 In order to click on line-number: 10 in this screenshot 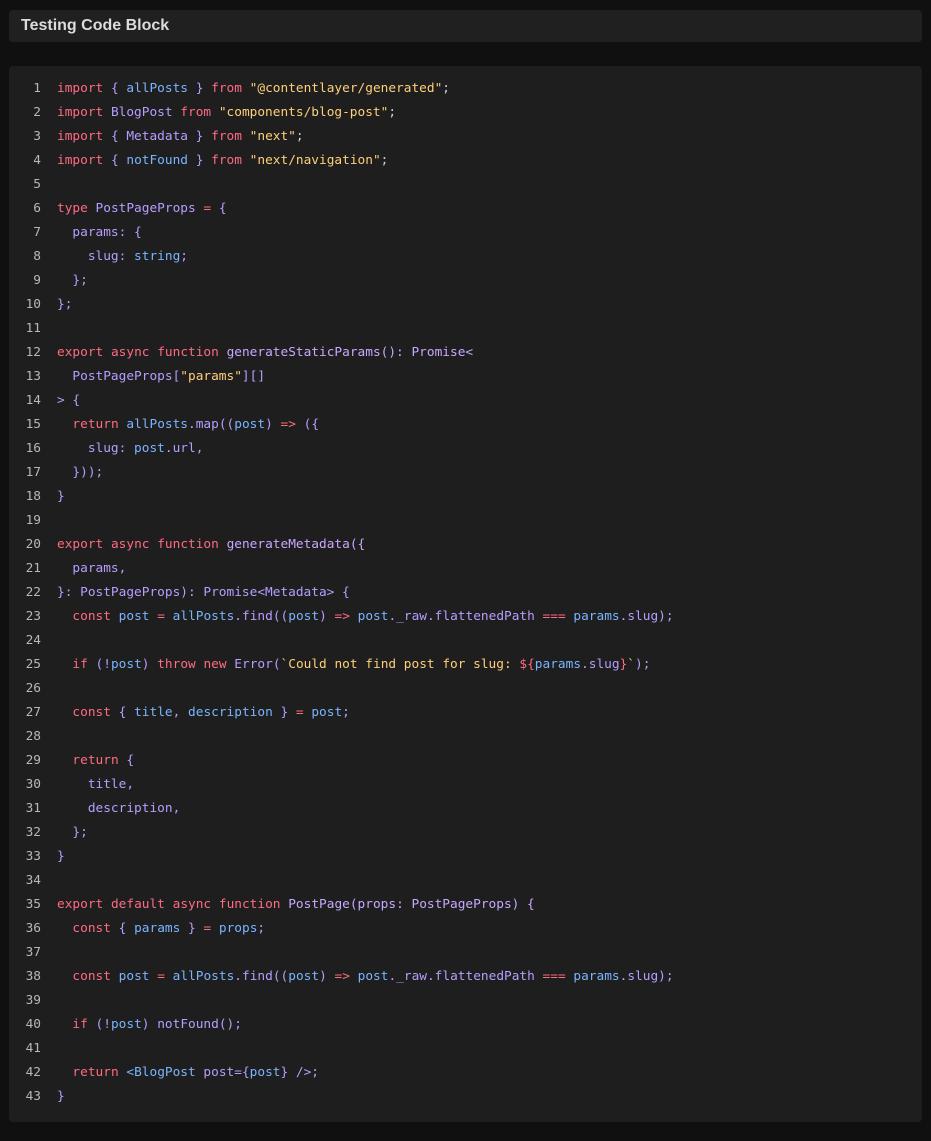, I will do `click(33, 304)`.